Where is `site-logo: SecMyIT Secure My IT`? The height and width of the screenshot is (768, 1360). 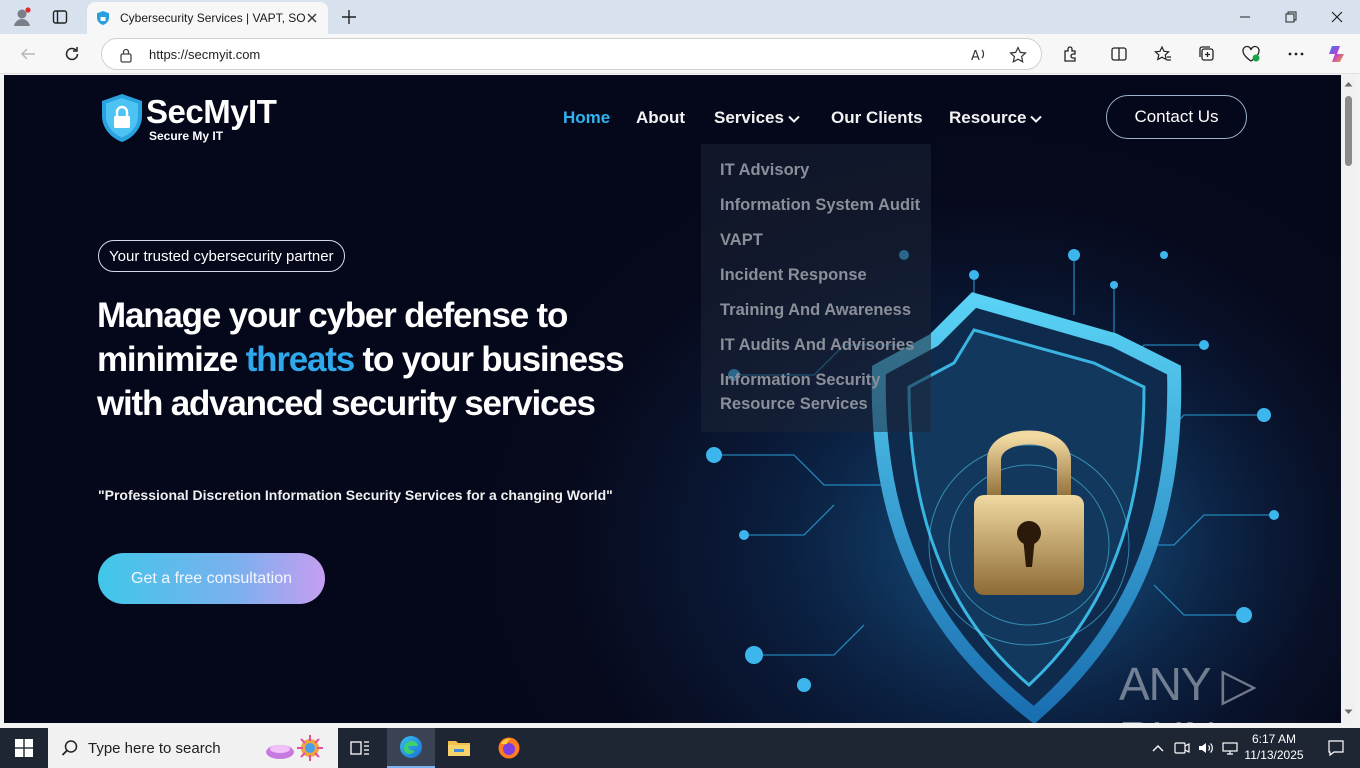 site-logo: SecMyIT Secure My IT is located at coordinates (188, 118).